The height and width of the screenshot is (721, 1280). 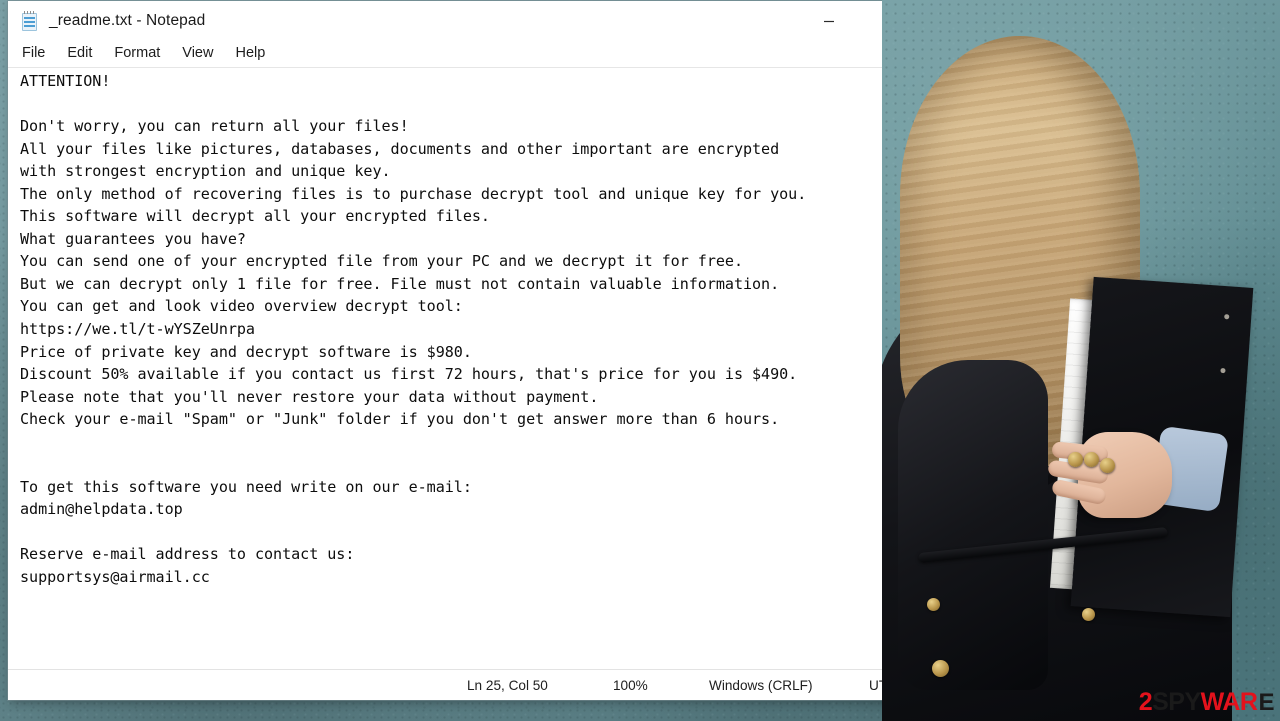 What do you see at coordinates (30, 21) in the screenshot?
I see `notepad-icon` at bounding box center [30, 21].